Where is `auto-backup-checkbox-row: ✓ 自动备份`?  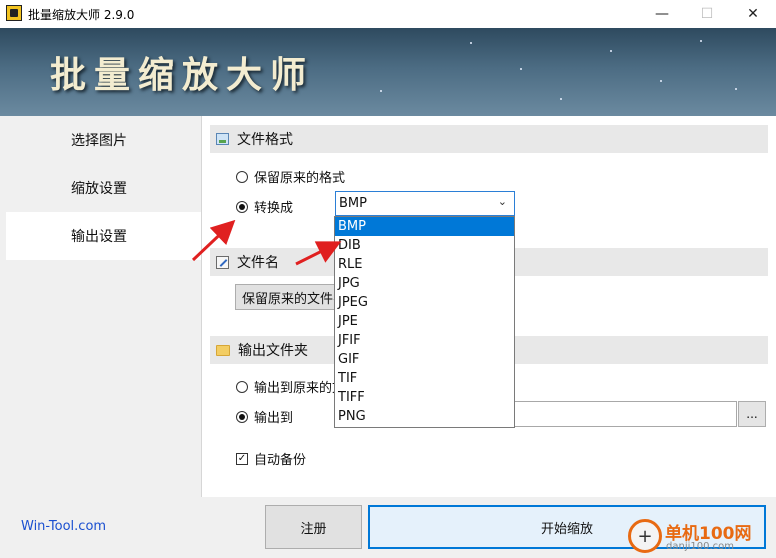 auto-backup-checkbox-row: ✓ 自动备份 is located at coordinates (271, 458).